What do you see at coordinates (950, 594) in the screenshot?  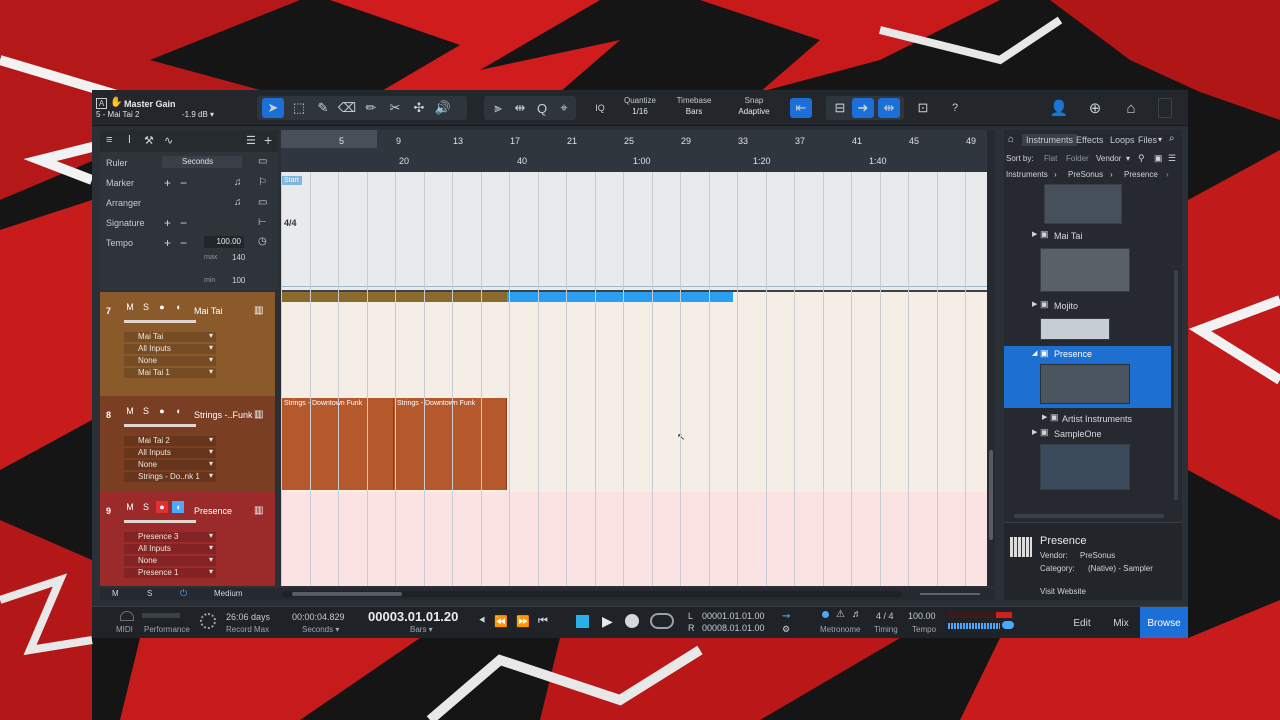 I see `zoom-slider` at bounding box center [950, 594].